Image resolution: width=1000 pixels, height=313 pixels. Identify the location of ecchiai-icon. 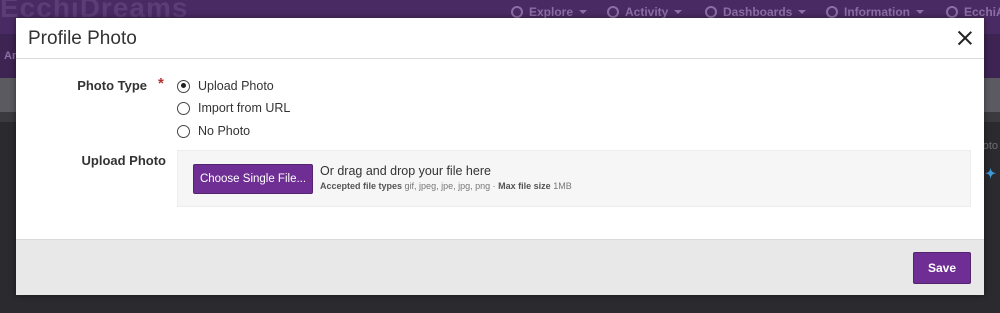
(952, 12).